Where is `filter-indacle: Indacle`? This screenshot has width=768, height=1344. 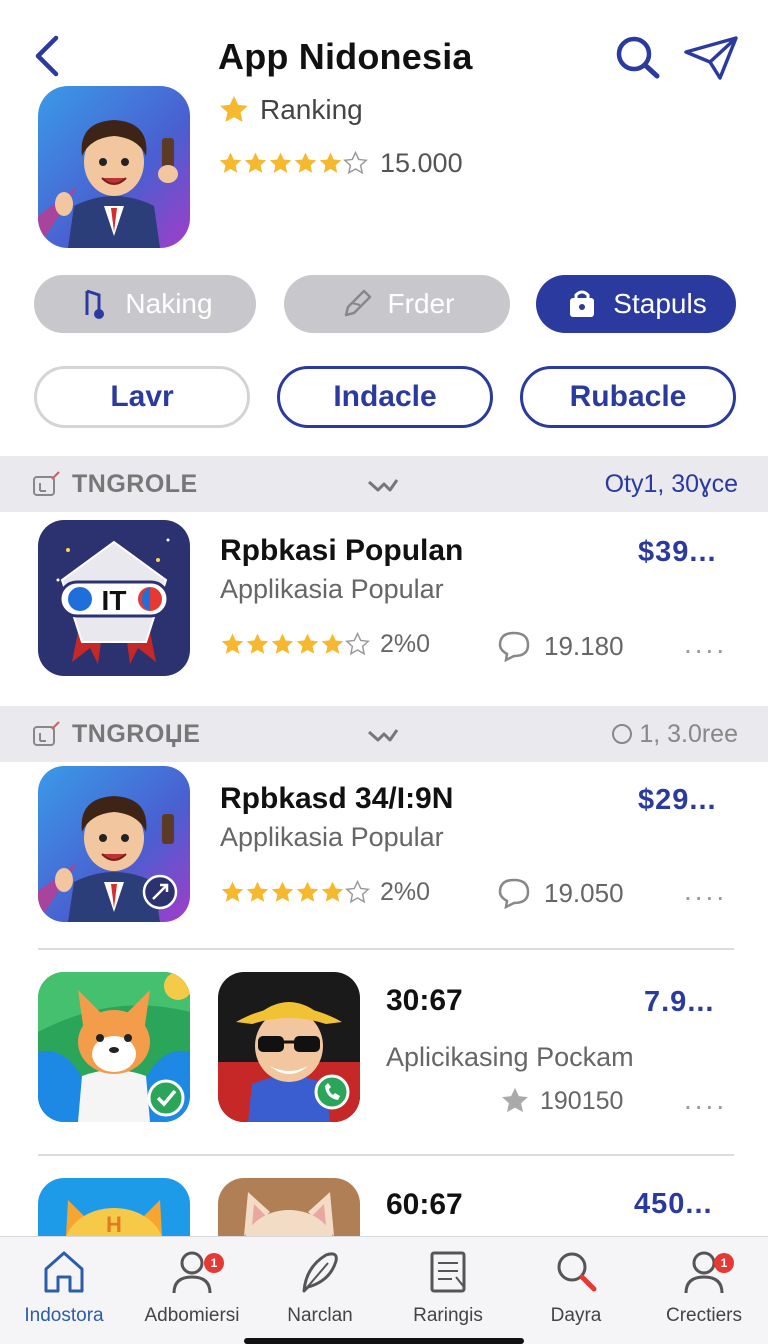 filter-indacle: Indacle is located at coordinates (385, 397).